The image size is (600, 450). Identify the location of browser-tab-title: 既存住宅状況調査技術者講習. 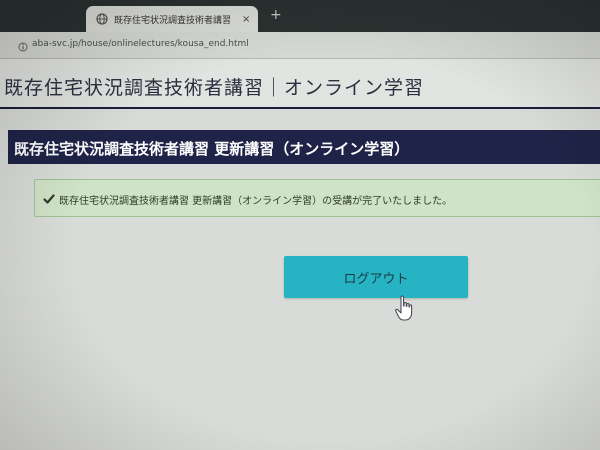
(173, 20).